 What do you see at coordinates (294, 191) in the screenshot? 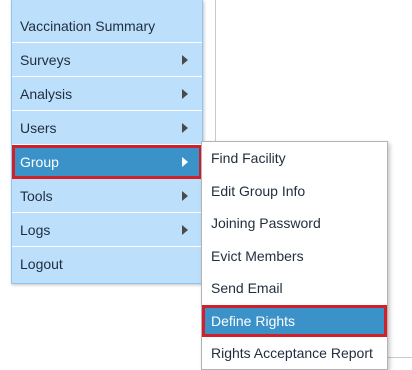
I see `submenu-item-edit-group-info: Edit Group Info` at bounding box center [294, 191].